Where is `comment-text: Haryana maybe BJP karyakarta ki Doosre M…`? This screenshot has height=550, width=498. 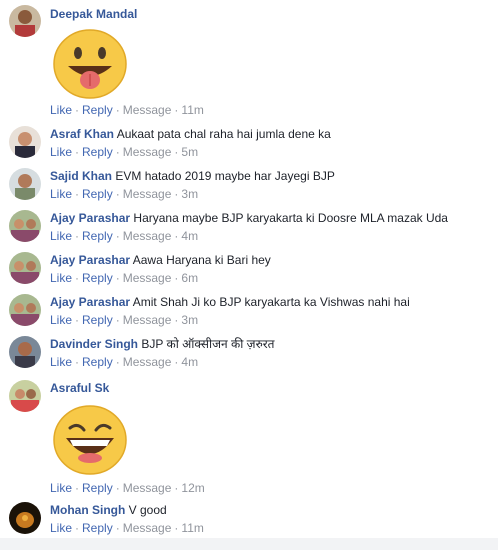
comment-text: Haryana maybe BJP karyakarta ki Doosre M… is located at coordinates (290, 218).